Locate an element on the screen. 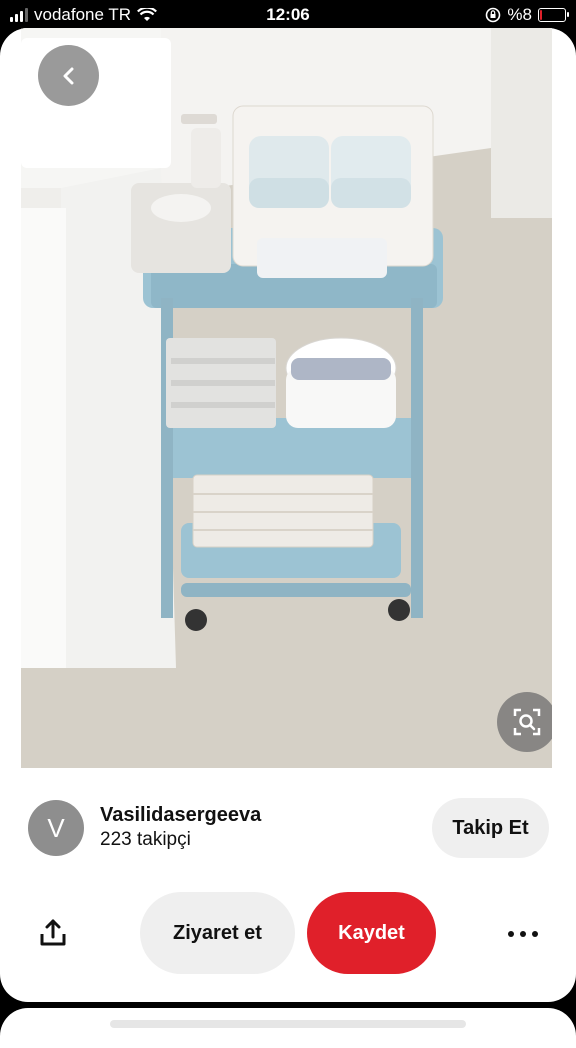 The width and height of the screenshot is (576, 1048). next-pin-handle is located at coordinates (288, 1024).